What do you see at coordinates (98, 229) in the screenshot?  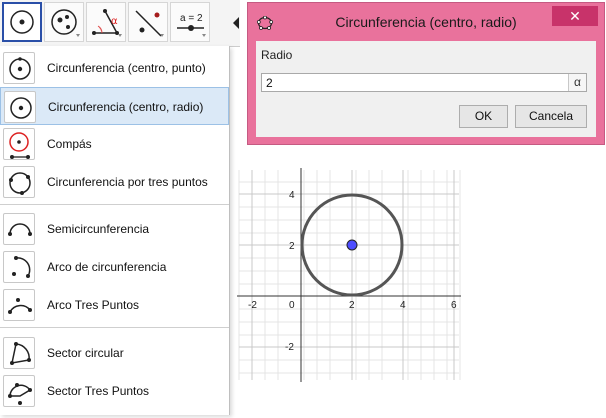 I see `menu-item-label: Semicircunferencia` at bounding box center [98, 229].